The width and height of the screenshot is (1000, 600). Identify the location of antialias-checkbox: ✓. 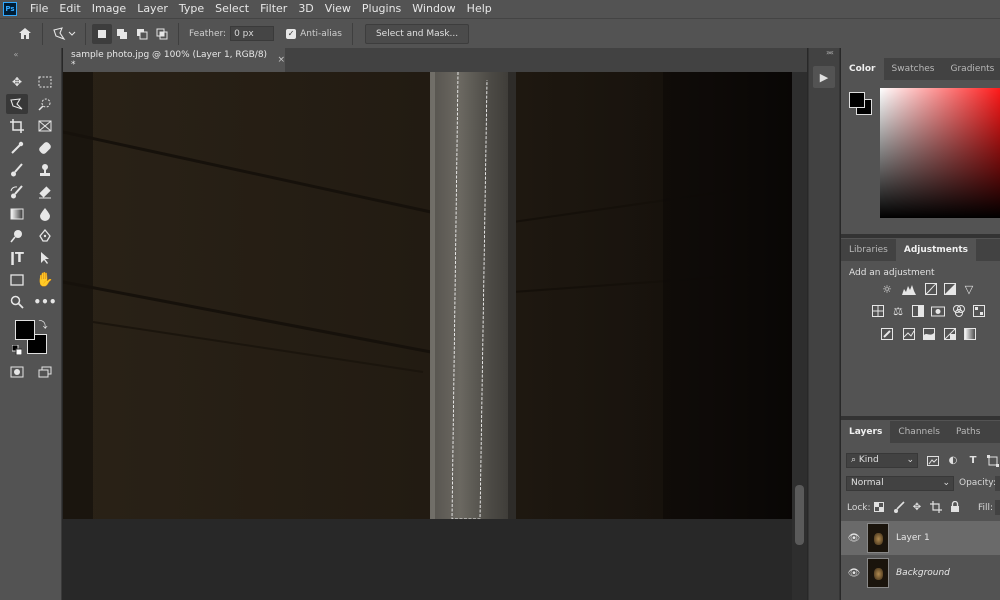
(291, 33).